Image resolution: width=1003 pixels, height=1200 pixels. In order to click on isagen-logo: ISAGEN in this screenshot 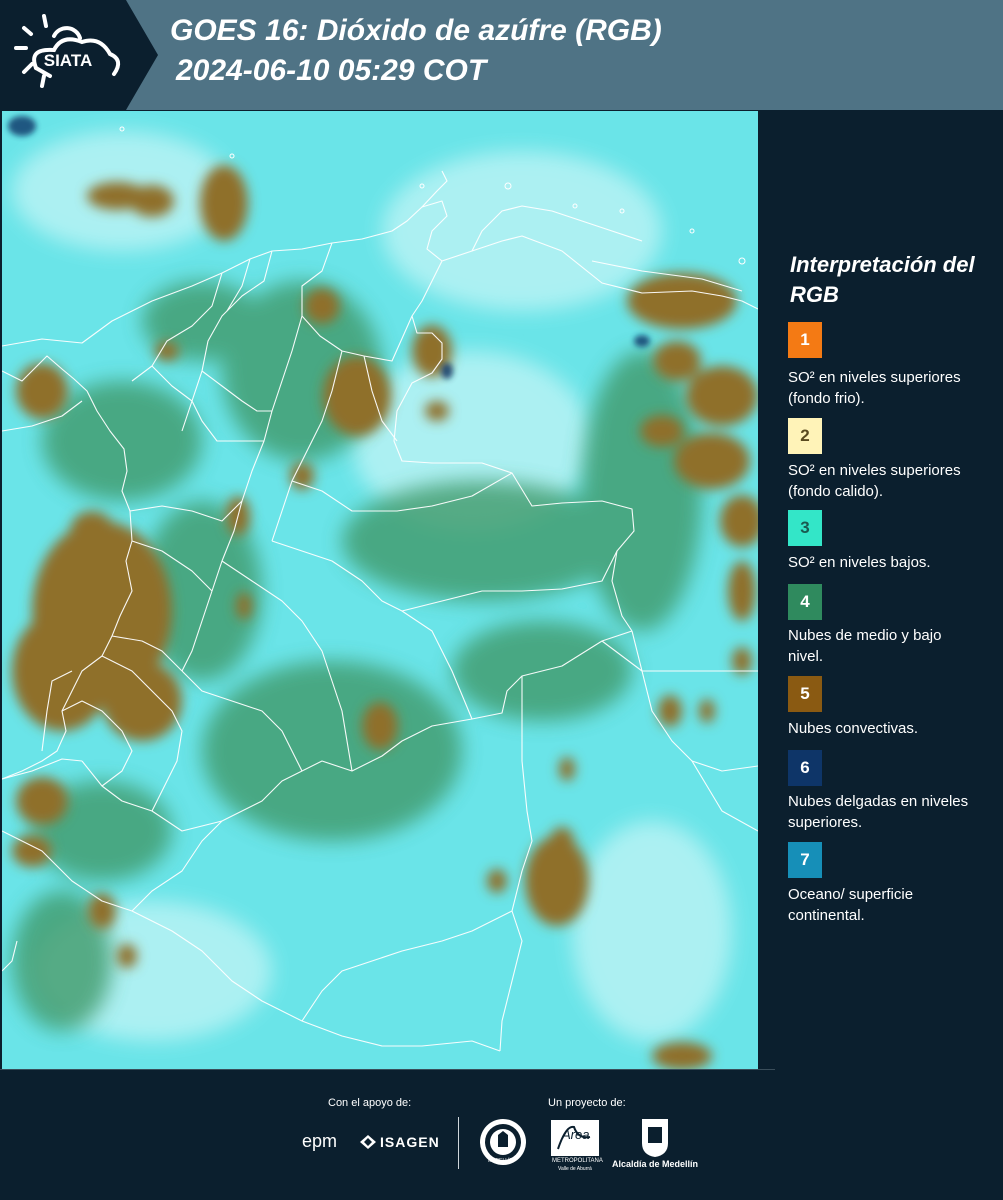, I will do `click(410, 1142)`.